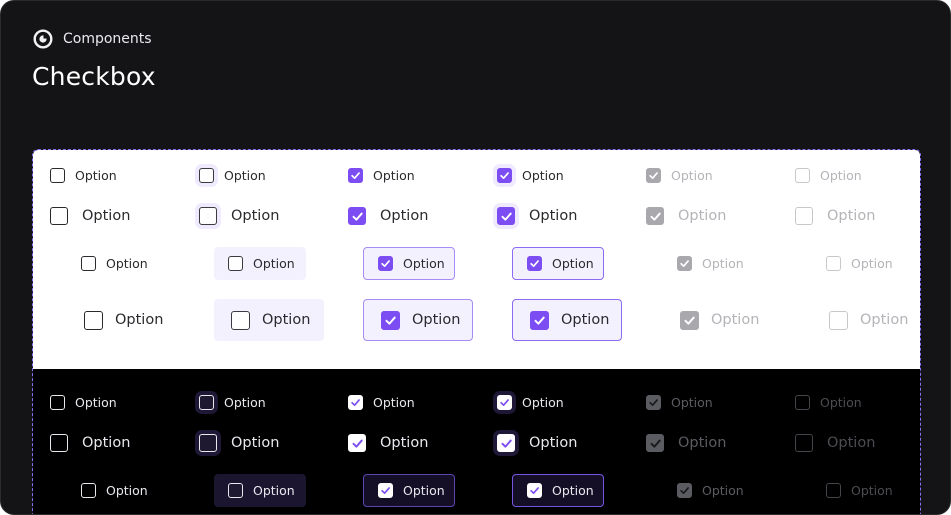 Image resolution: width=951 pixels, height=515 pixels. What do you see at coordinates (558, 490) in the screenshot?
I see `dark-checkbox-lg-checked-hover: Option` at bounding box center [558, 490].